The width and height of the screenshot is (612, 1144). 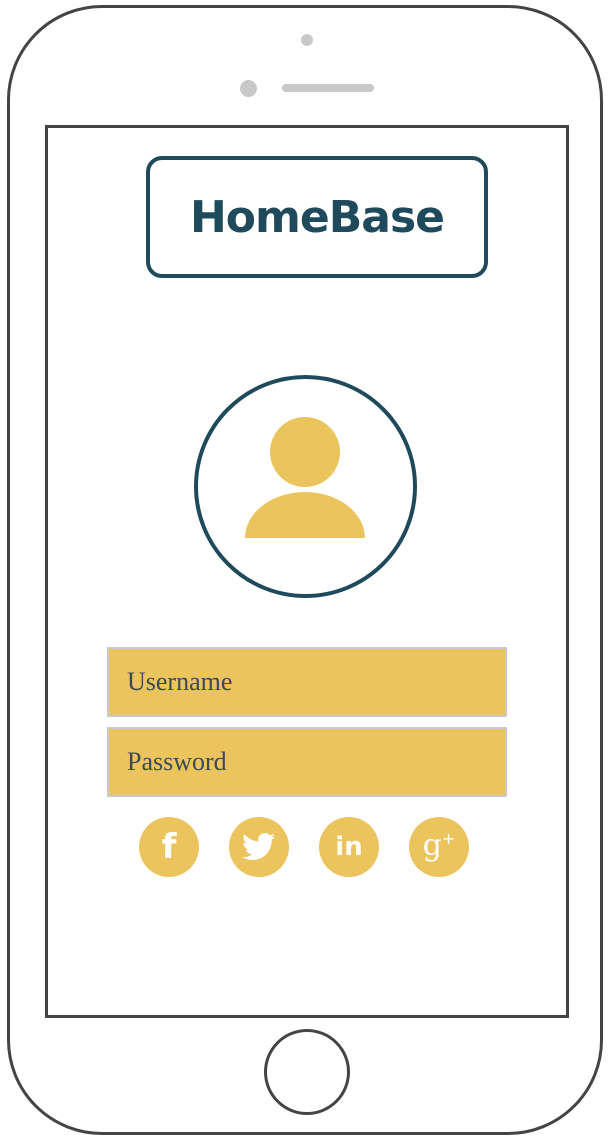 I want to click on user-icon, so click(x=305, y=477).